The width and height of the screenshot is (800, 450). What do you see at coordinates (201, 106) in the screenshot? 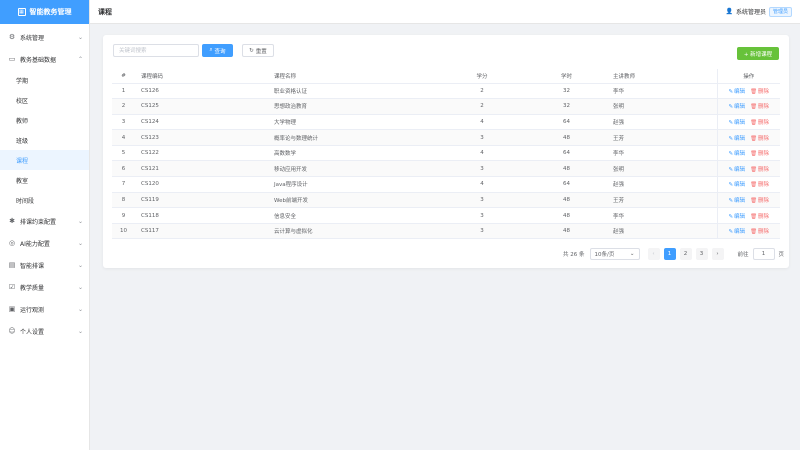
I see `cell-code: CS125` at bounding box center [201, 106].